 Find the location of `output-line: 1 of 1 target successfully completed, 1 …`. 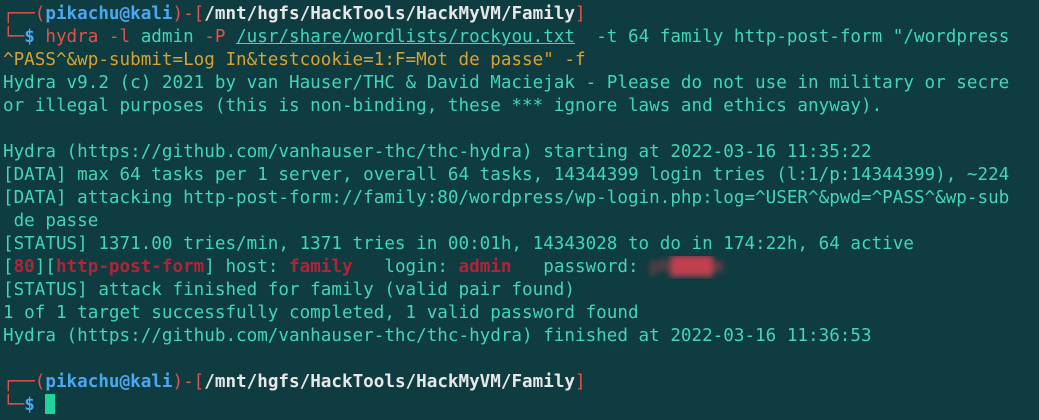

output-line: 1 of 1 target successfully completed, 1 … is located at coordinates (321, 313).